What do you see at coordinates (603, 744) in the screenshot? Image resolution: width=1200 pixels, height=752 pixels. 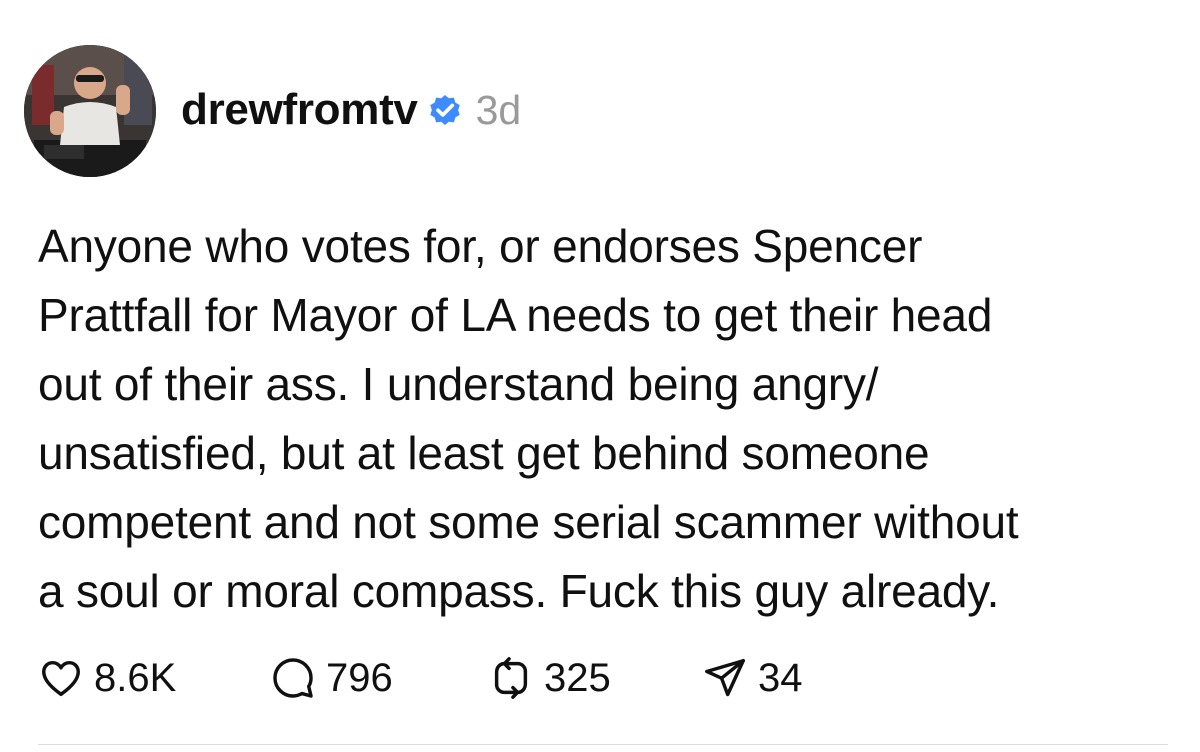 I see `divider` at bounding box center [603, 744].